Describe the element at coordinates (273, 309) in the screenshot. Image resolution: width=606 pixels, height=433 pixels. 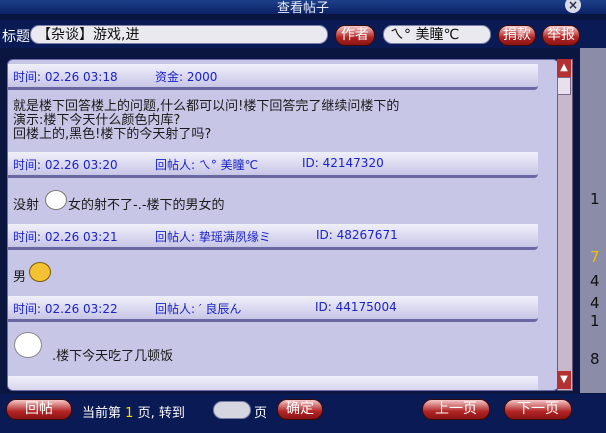
I see `post-header: 时间: 02.26 03:22 回帖人: ′ 良辰ん ID: 44175004` at that location.